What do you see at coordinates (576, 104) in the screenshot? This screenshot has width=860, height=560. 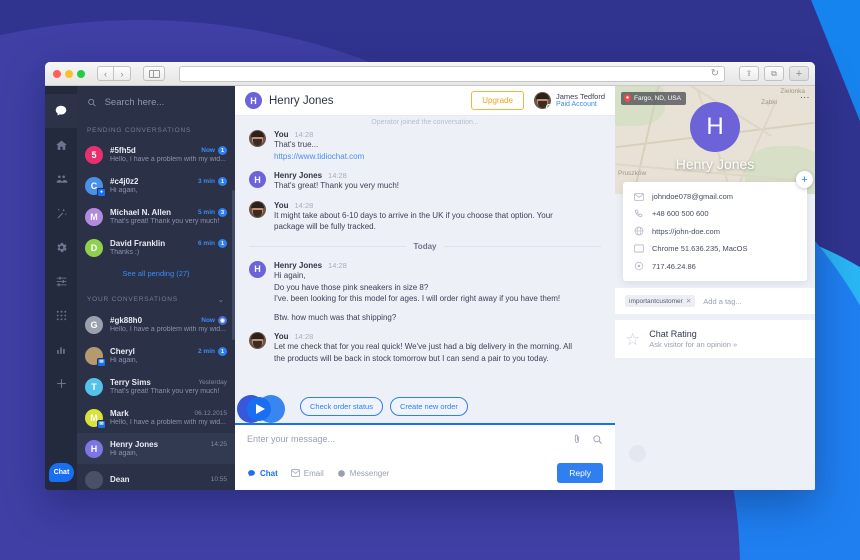 I see `account-status: Paid Account` at bounding box center [576, 104].